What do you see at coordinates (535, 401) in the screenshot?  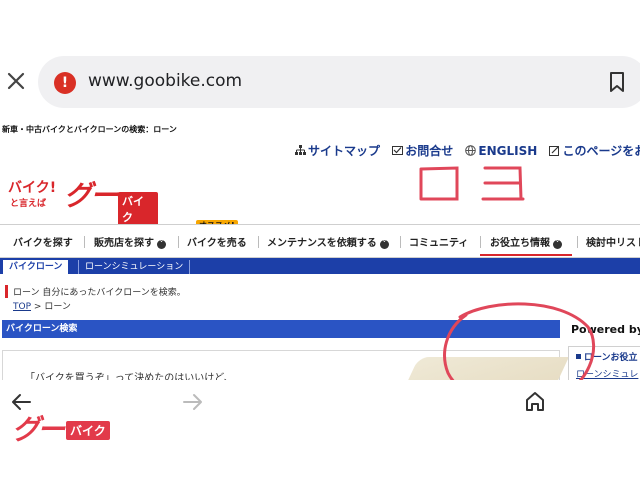 I see `home-icon` at bounding box center [535, 401].